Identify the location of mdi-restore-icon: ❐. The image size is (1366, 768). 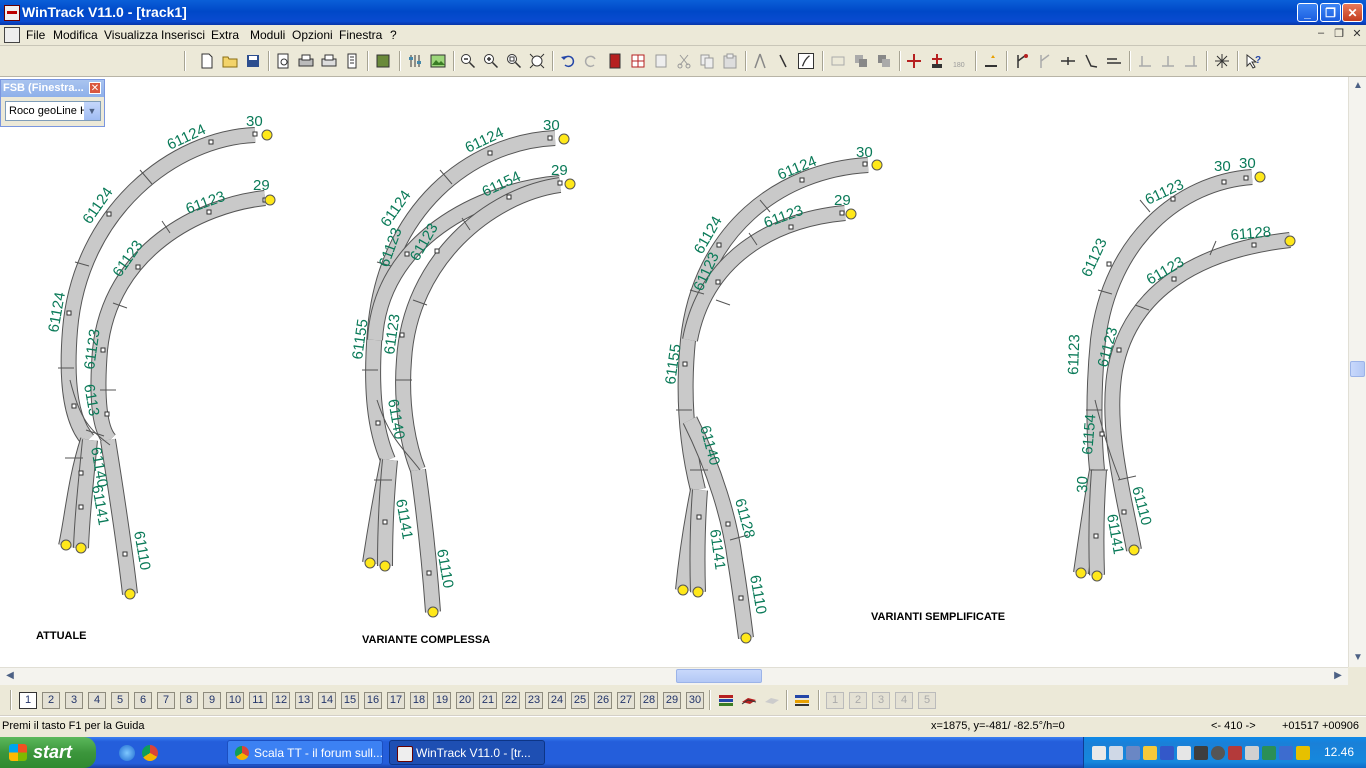
(1339, 34).